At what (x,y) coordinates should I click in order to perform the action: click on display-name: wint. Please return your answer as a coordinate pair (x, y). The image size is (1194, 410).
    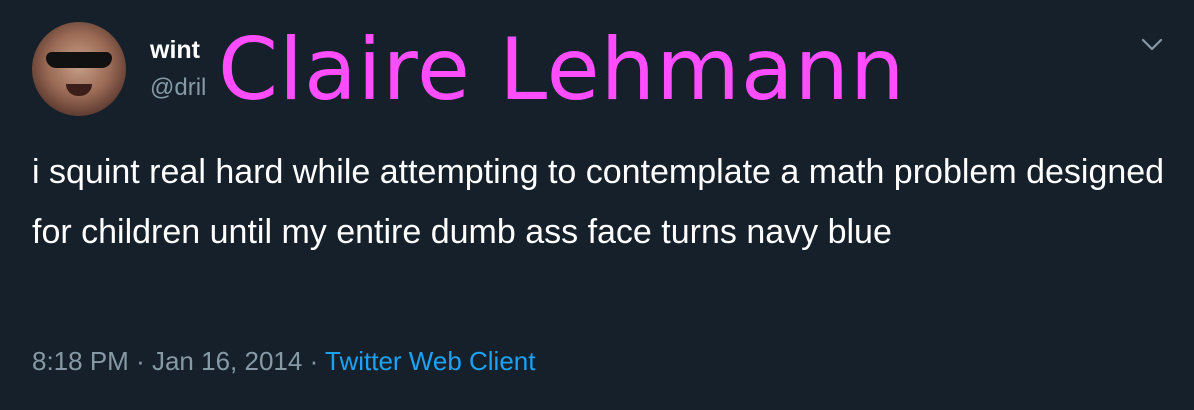
    Looking at the image, I should click on (175, 50).